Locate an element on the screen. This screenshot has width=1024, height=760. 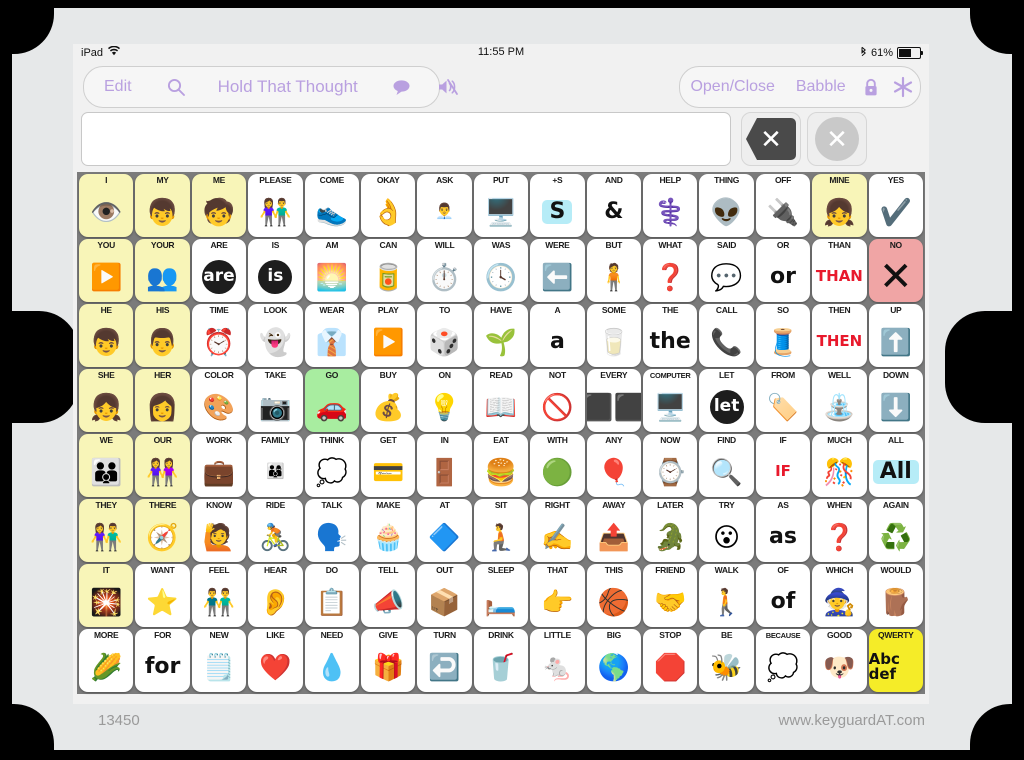
symbol-cell-thing: THING 👽 is located at coordinates (726, 205).